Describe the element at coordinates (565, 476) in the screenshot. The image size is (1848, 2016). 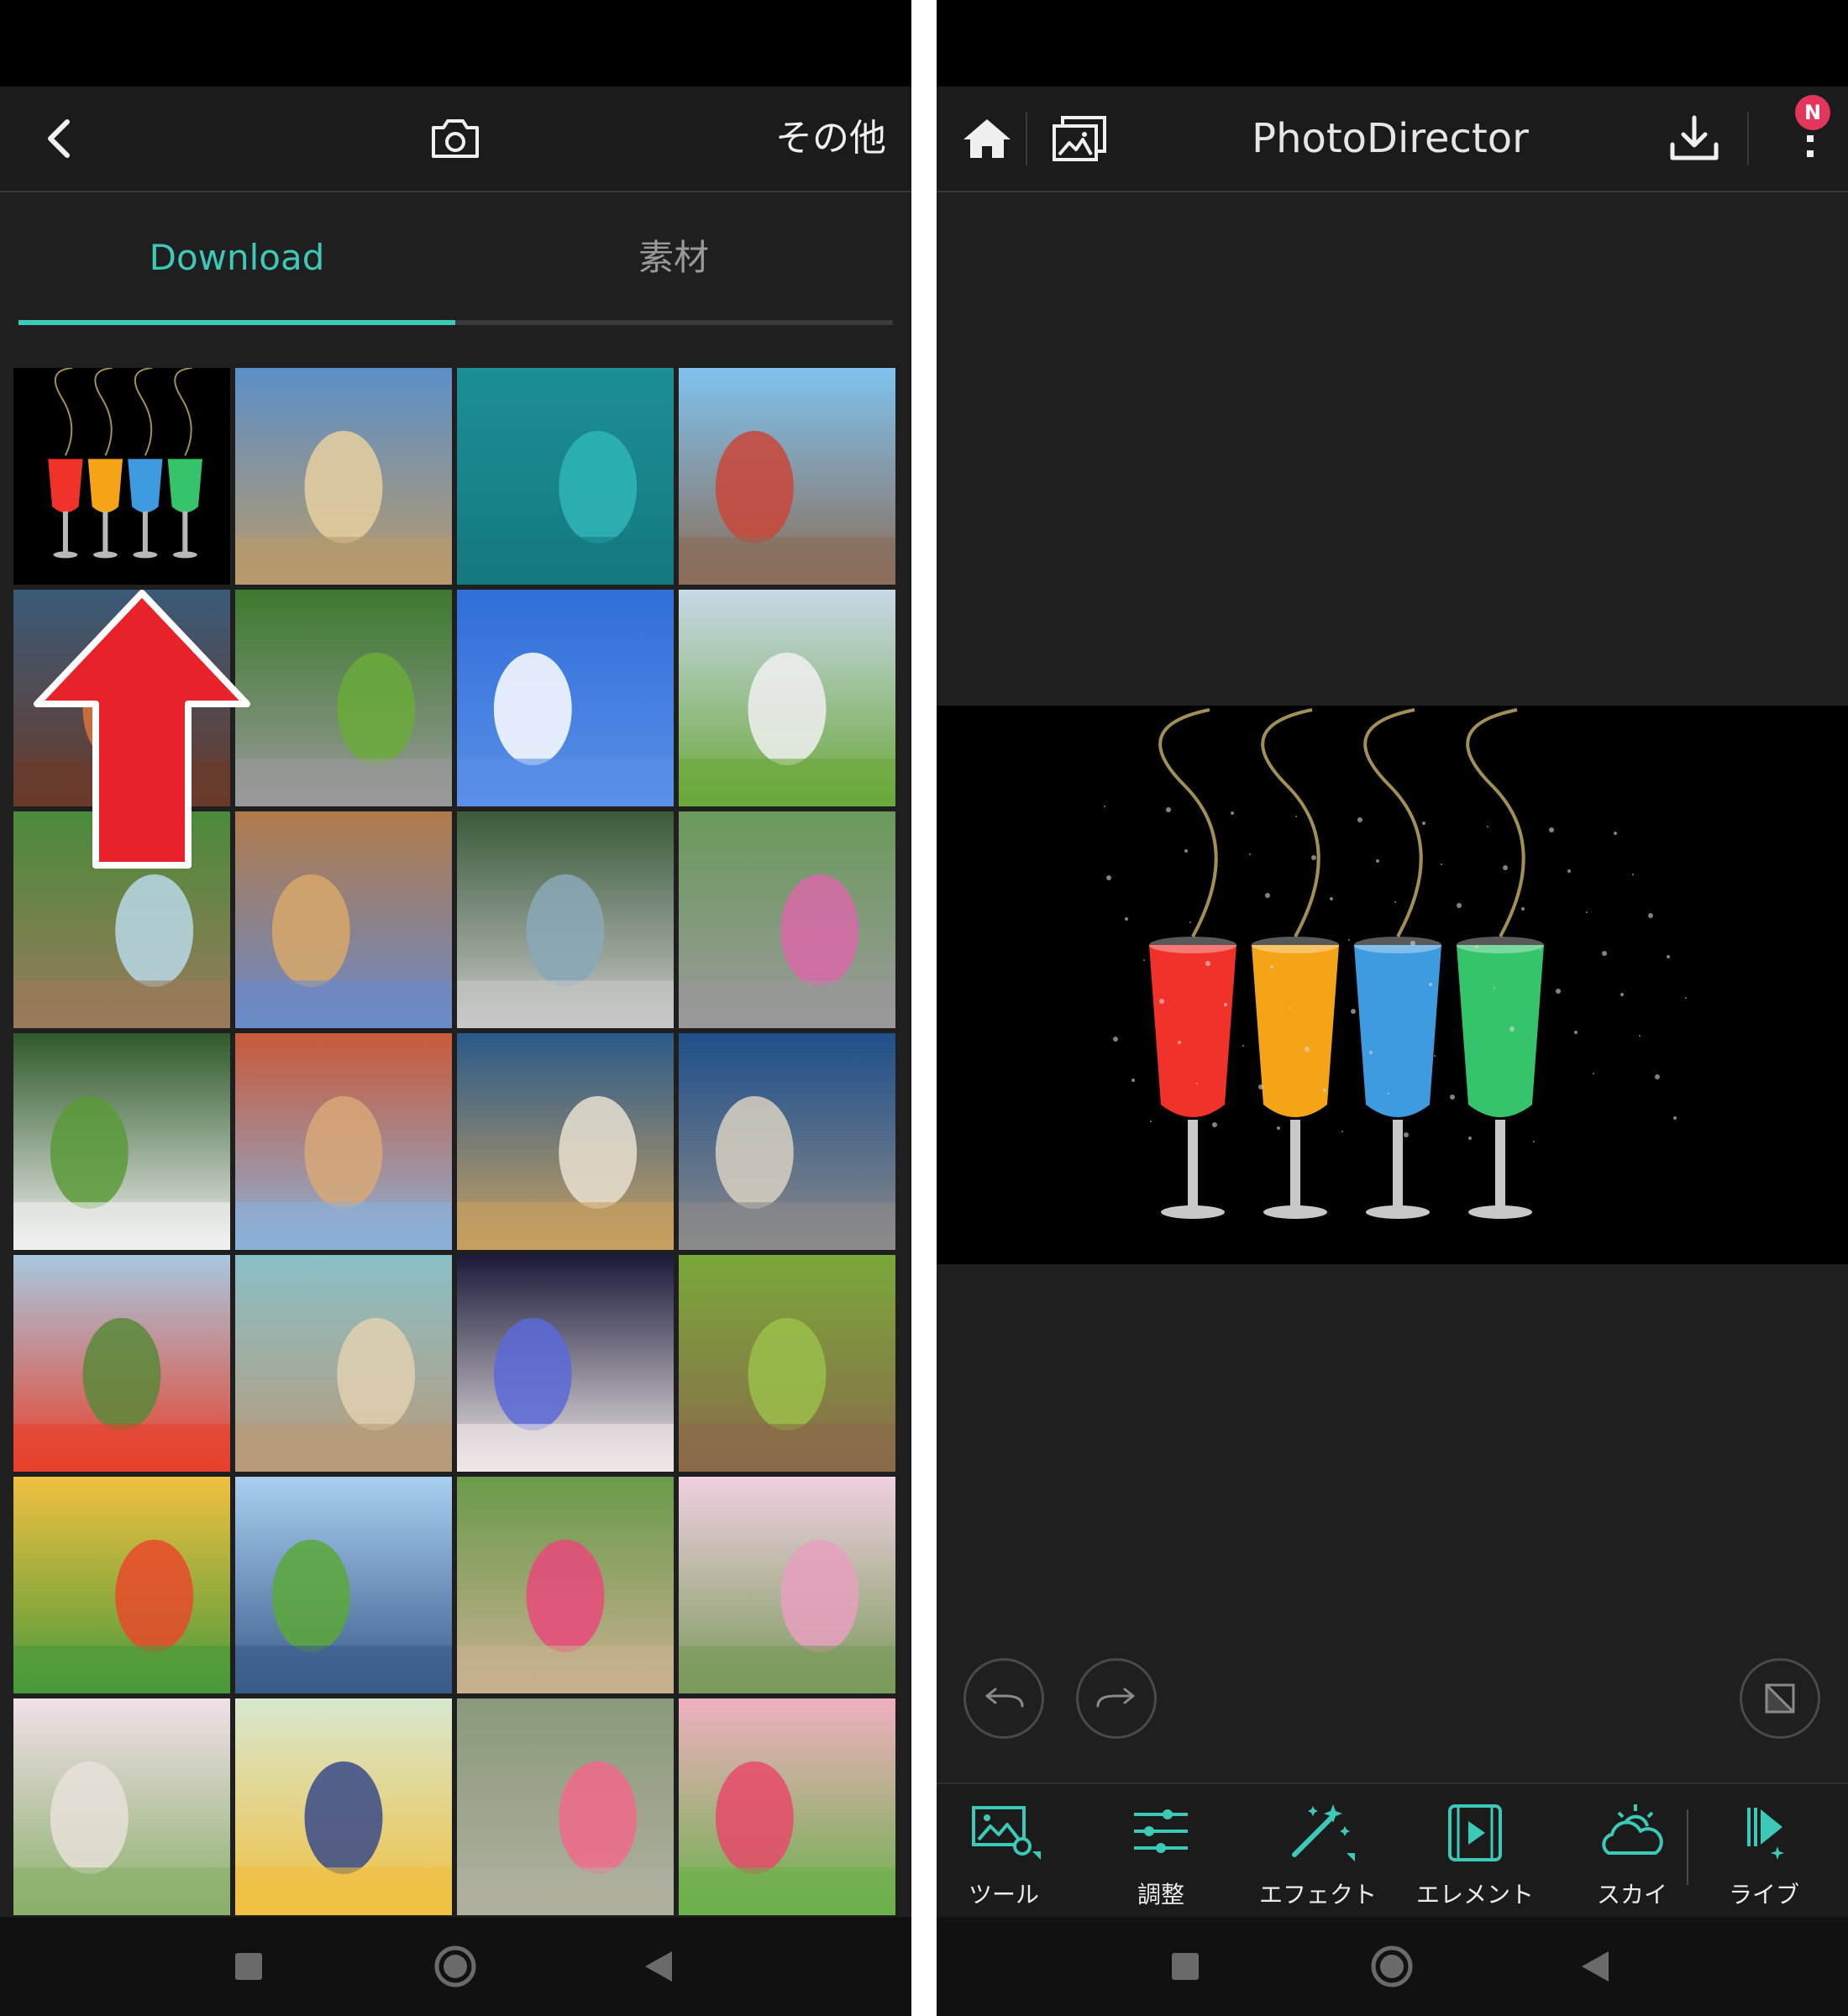
I see `photo-thumbnail-ocean-surfer` at that location.